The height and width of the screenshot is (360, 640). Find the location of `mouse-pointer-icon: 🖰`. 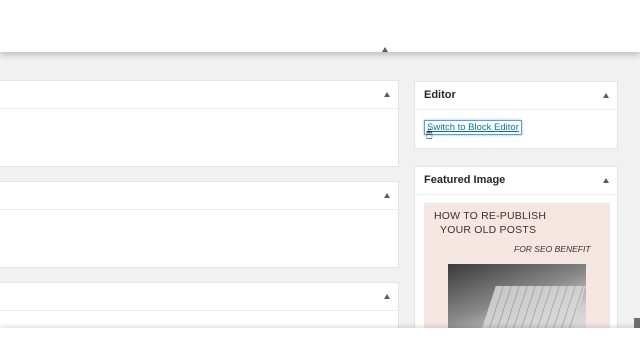

mouse-pointer-icon: 🖰 is located at coordinates (429, 134).